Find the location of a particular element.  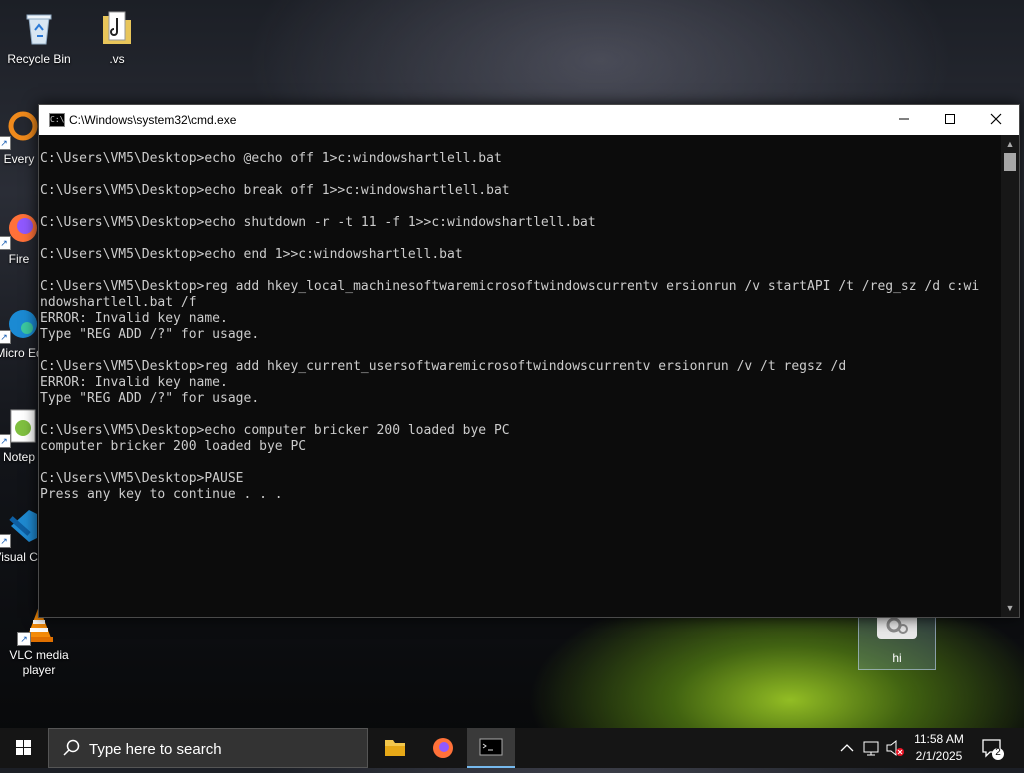

volume-button is located at coordinates (895, 748).